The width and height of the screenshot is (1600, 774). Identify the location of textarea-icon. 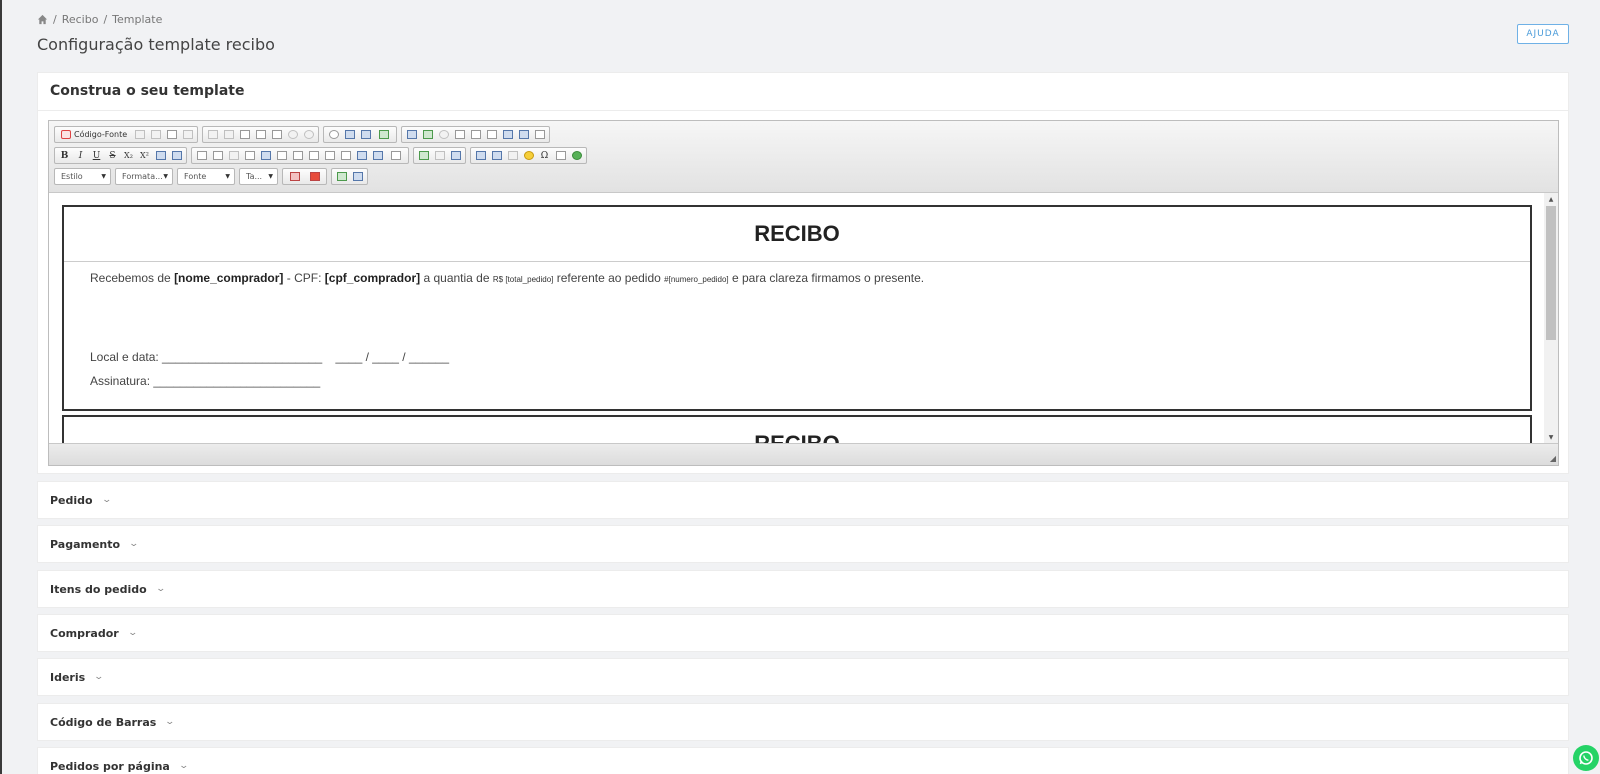
(475, 134).